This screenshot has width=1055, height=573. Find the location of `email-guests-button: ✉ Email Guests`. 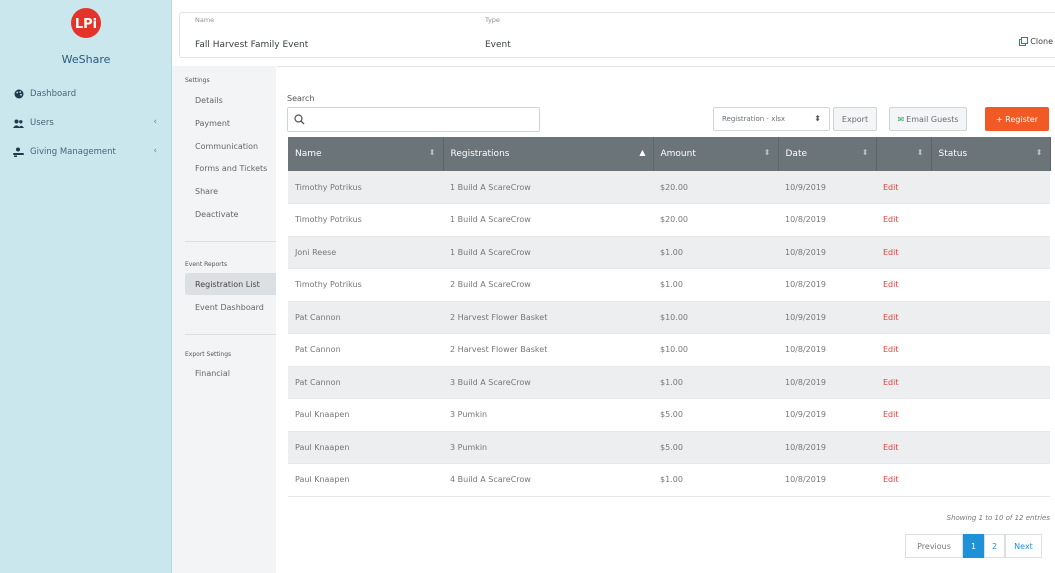

email-guests-button: ✉ Email Guests is located at coordinates (928, 119).